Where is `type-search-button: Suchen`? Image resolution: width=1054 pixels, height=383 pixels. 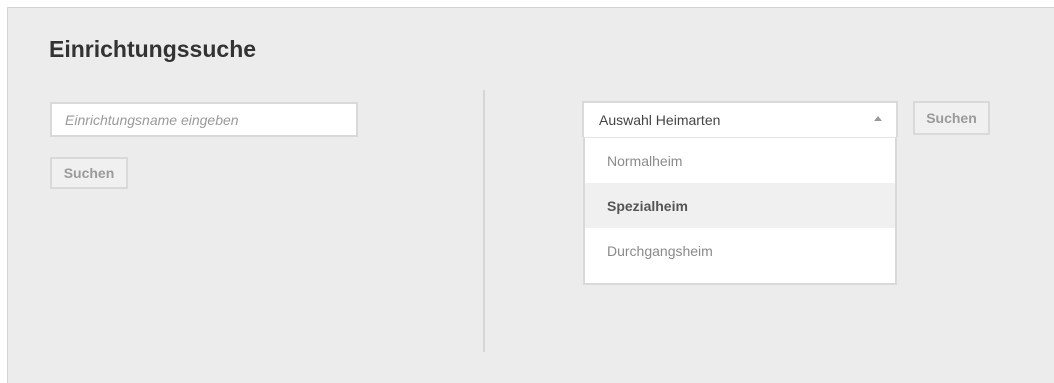
type-search-button: Suchen is located at coordinates (951, 118).